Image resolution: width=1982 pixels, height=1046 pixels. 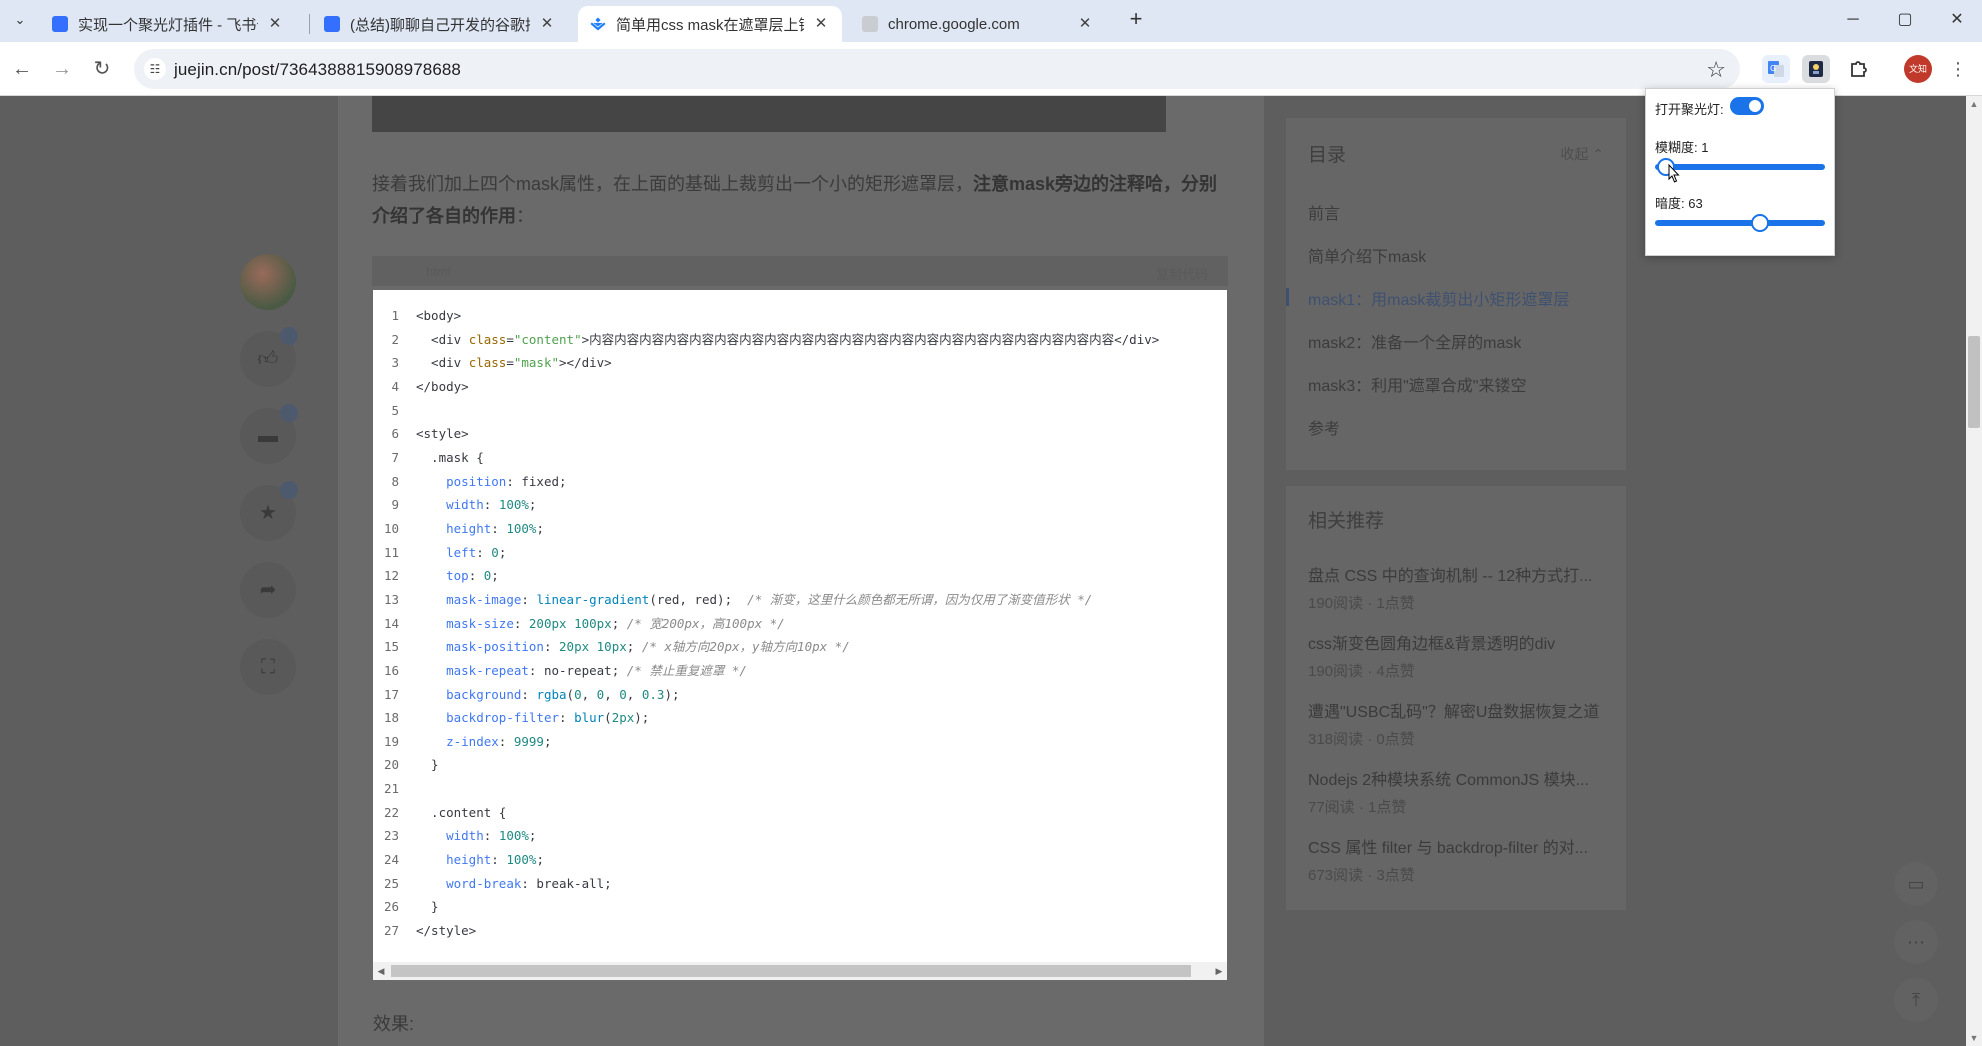 I want to click on tab-title: (总结)聊聊自己开发的谷歌插件 - 飞书云文档, so click(x=440, y=25).